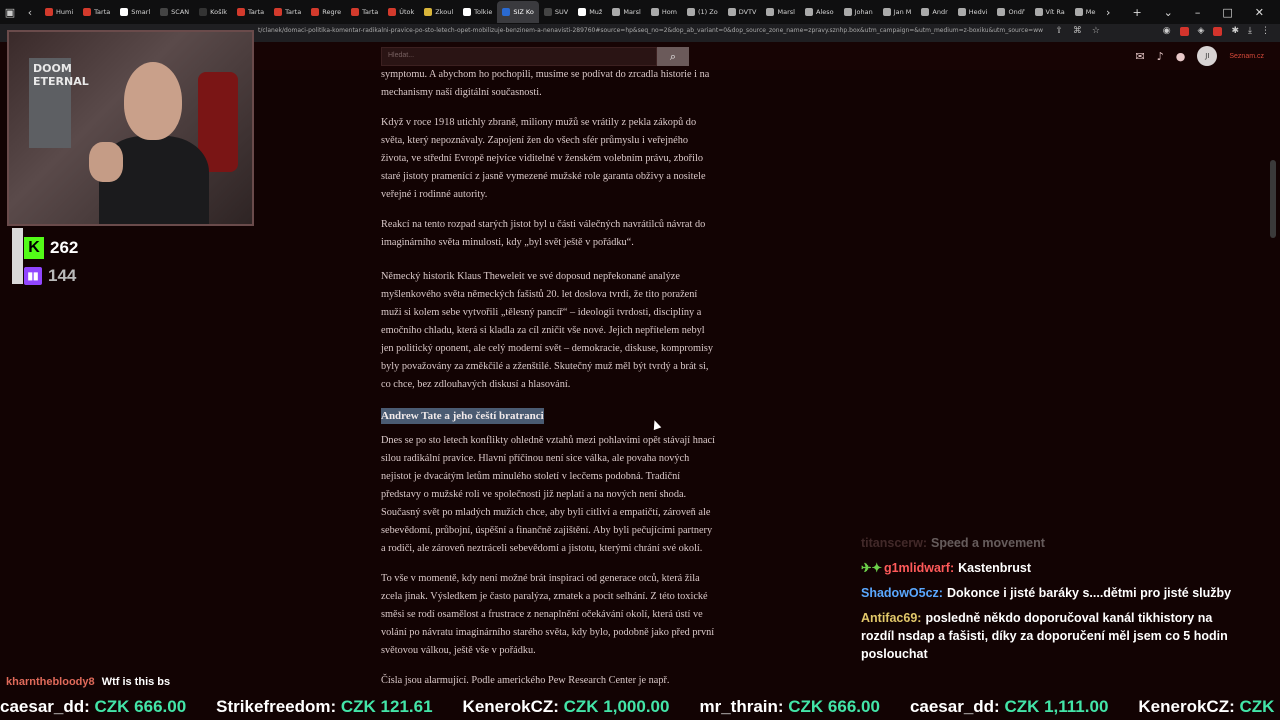 This screenshot has height=720, width=1280. Describe the element at coordinates (213, 12) in the screenshot. I see `browser-tab: Košík` at that location.